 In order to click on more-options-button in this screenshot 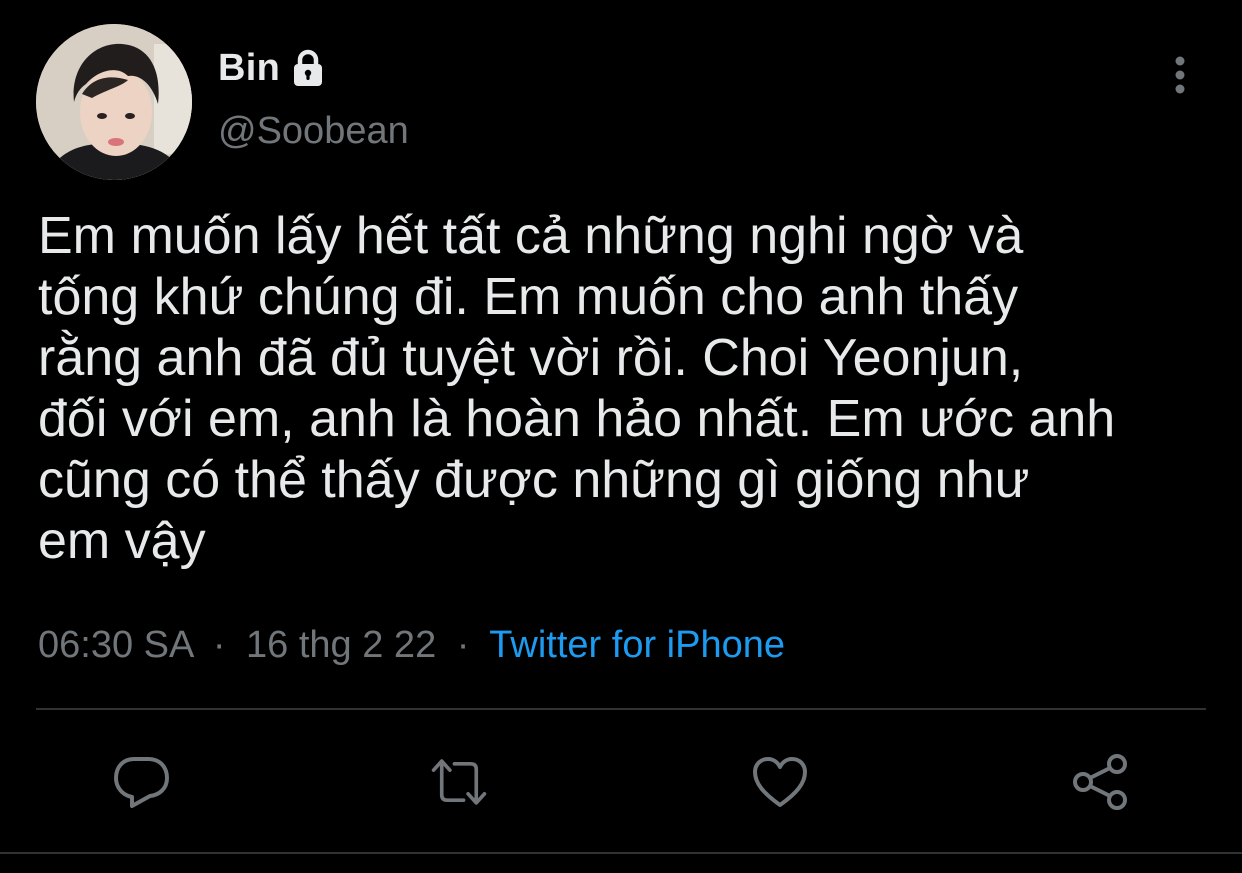, I will do `click(1180, 75)`.